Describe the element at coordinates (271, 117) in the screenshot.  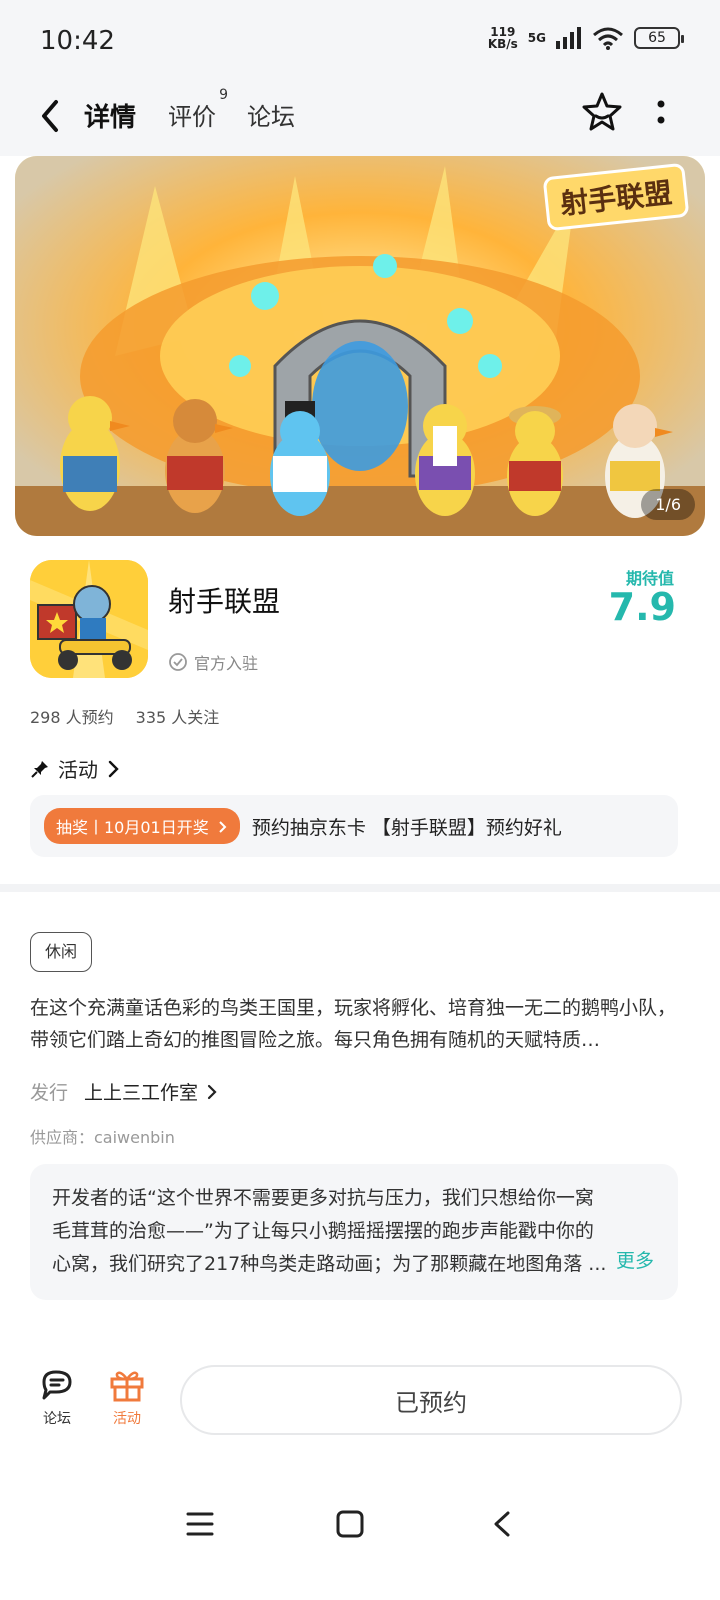
I see `tab-forum-label: 论坛` at that location.